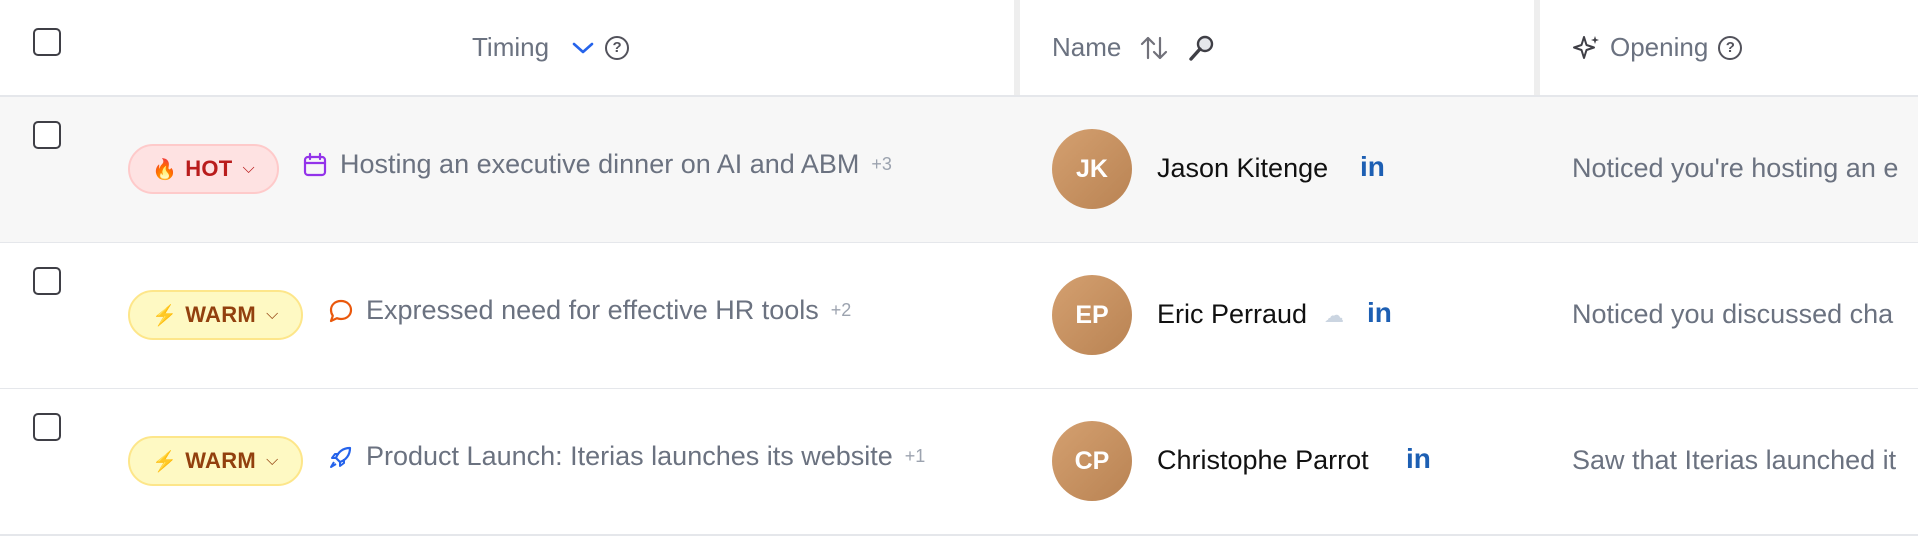 This screenshot has height=536, width=1918. What do you see at coordinates (1587, 48) in the screenshot?
I see `sparkle-icon` at bounding box center [1587, 48].